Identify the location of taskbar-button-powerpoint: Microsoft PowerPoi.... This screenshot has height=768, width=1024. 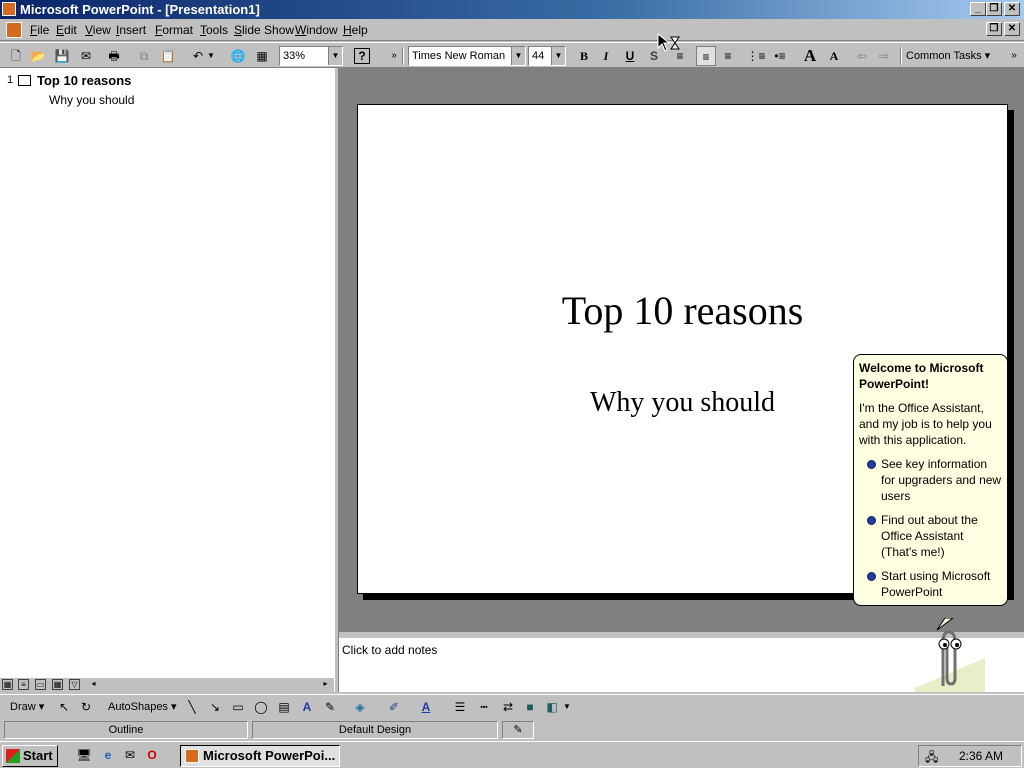
(260, 756).